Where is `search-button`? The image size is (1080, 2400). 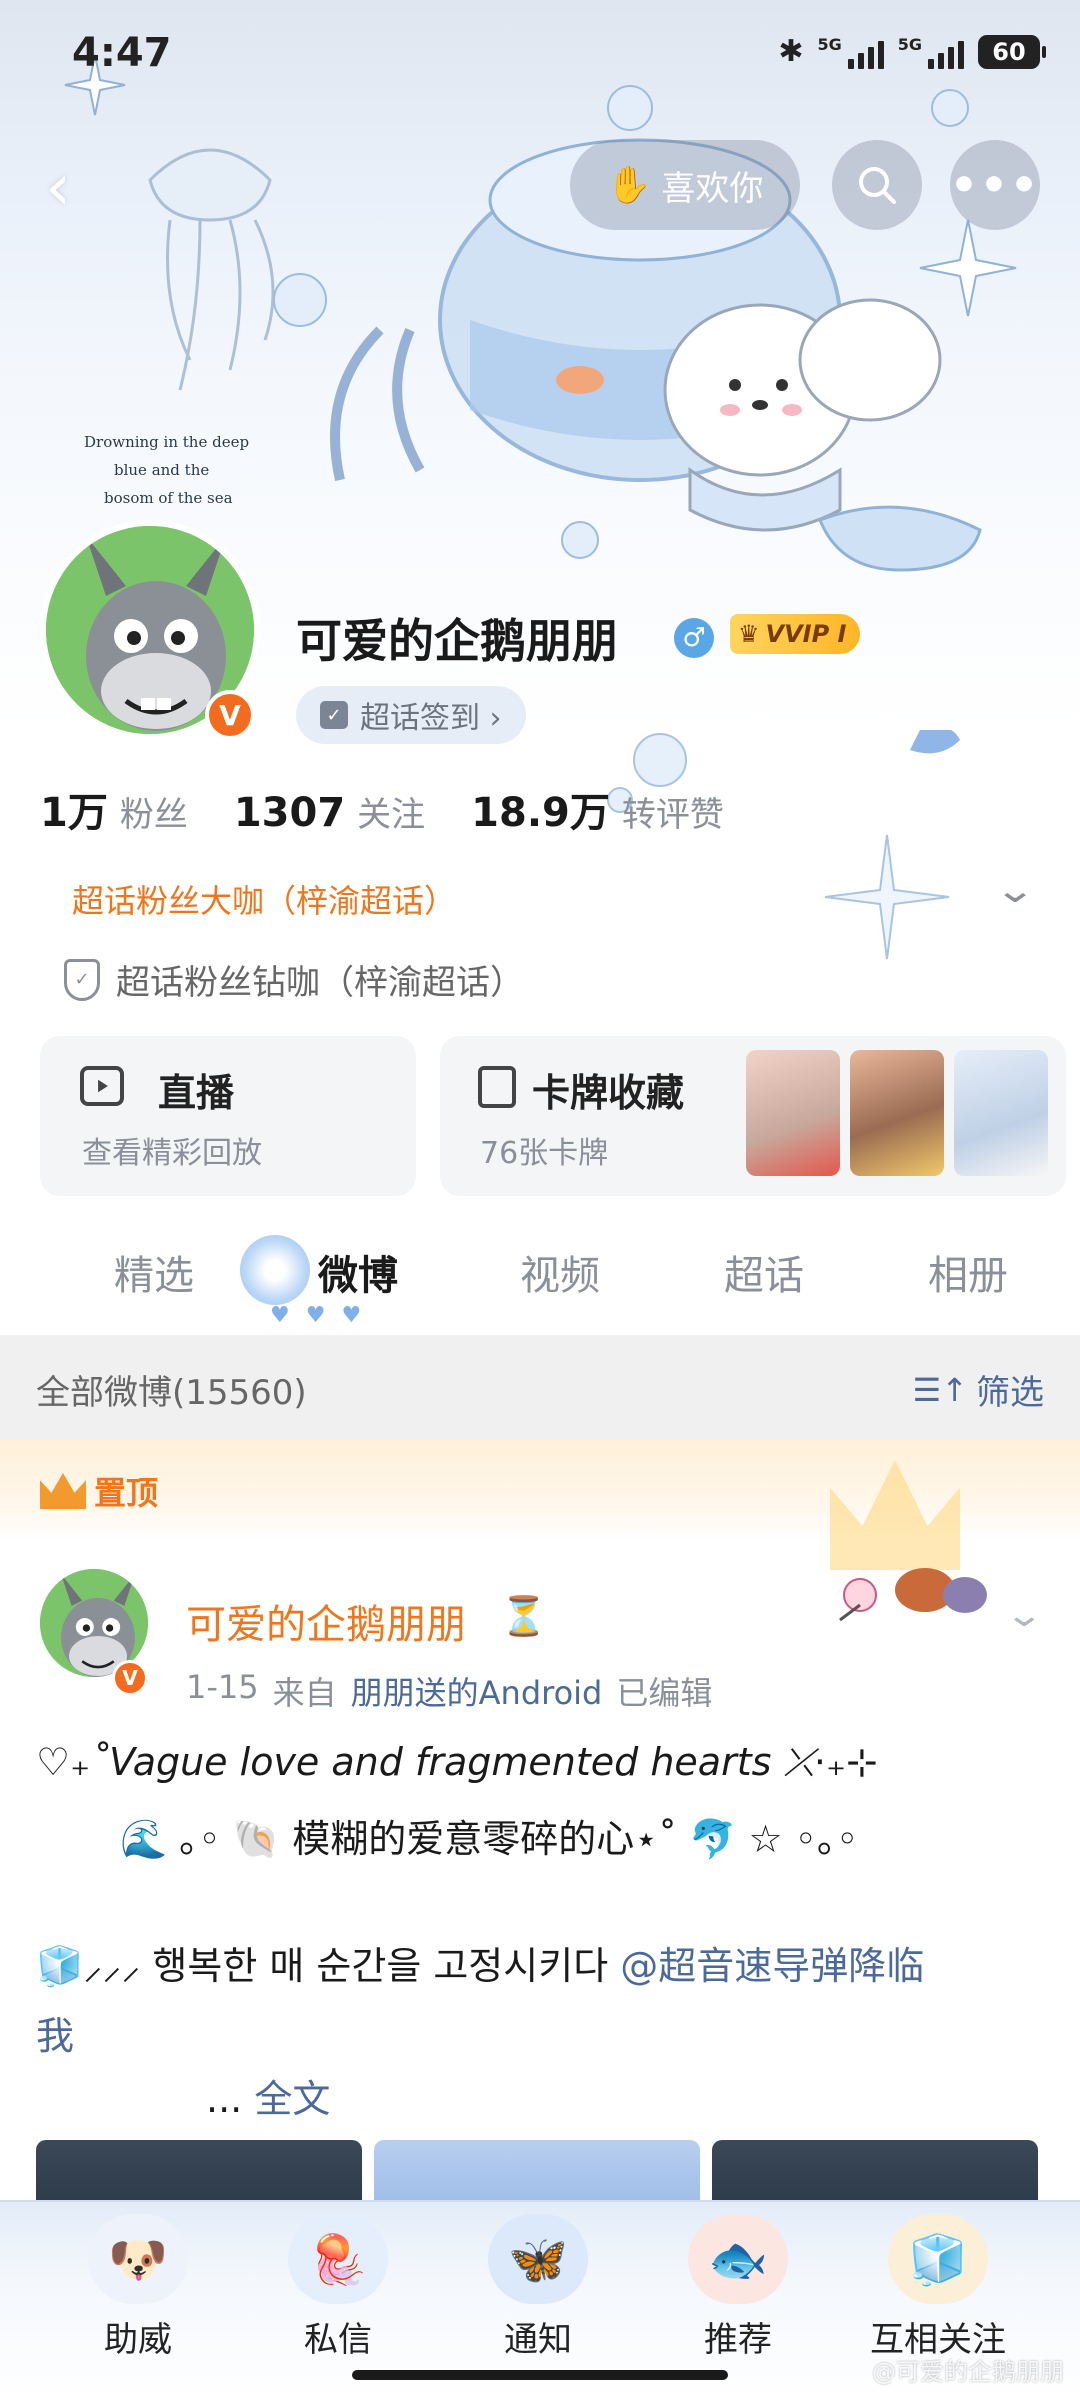
search-button is located at coordinates (877, 185).